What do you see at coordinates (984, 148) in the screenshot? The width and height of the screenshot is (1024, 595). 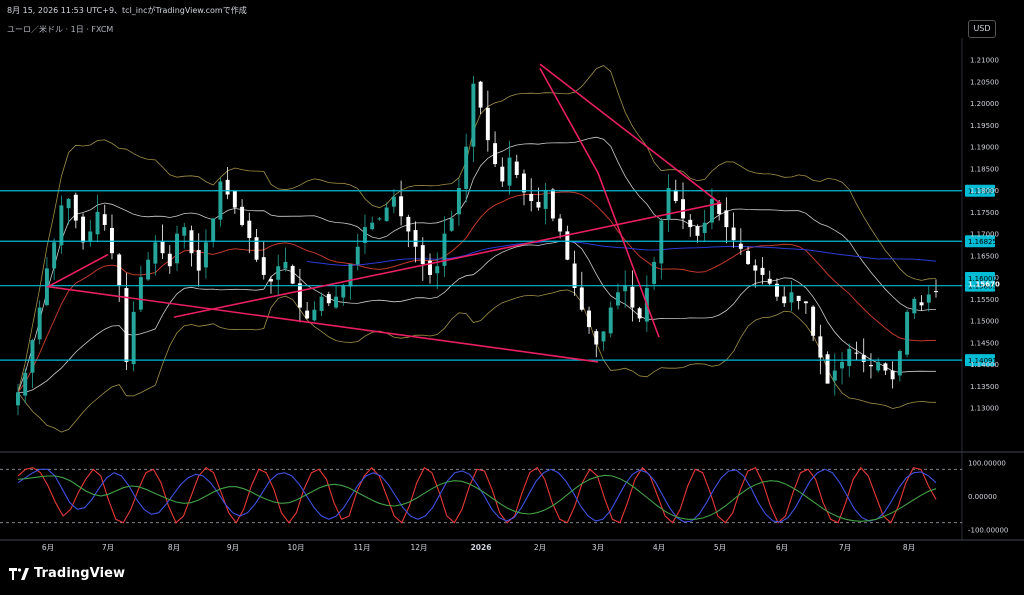 I see `price-tick-label: 1.19000` at bounding box center [984, 148].